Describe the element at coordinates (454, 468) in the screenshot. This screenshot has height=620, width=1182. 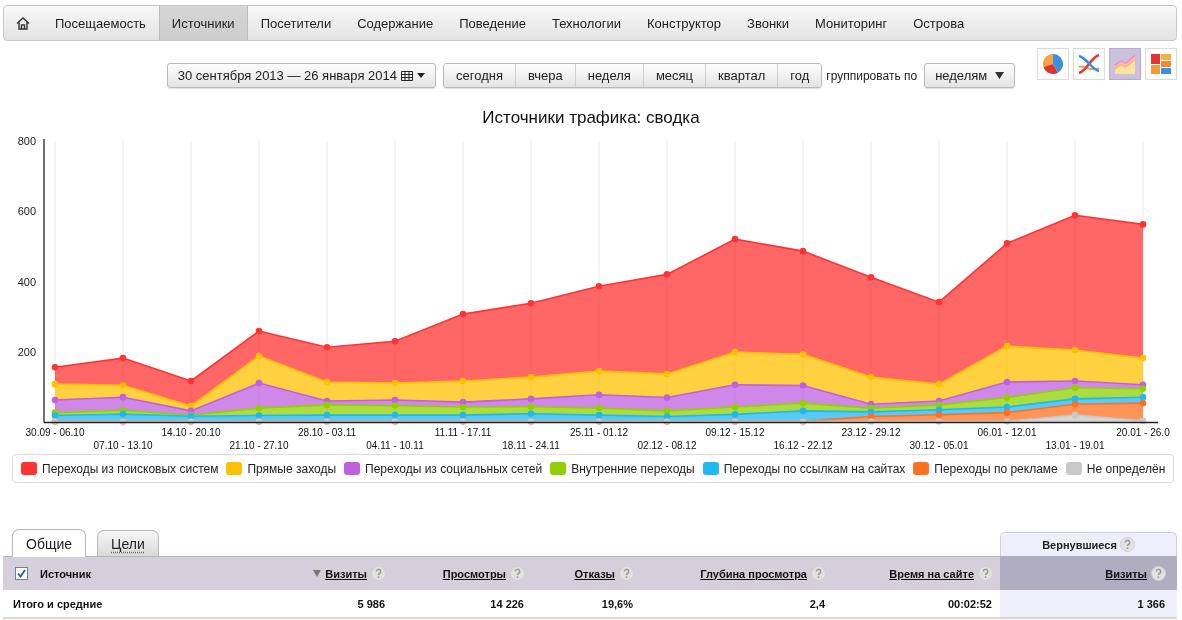
I see `legend-label: Переходы из социальных сетей` at that location.